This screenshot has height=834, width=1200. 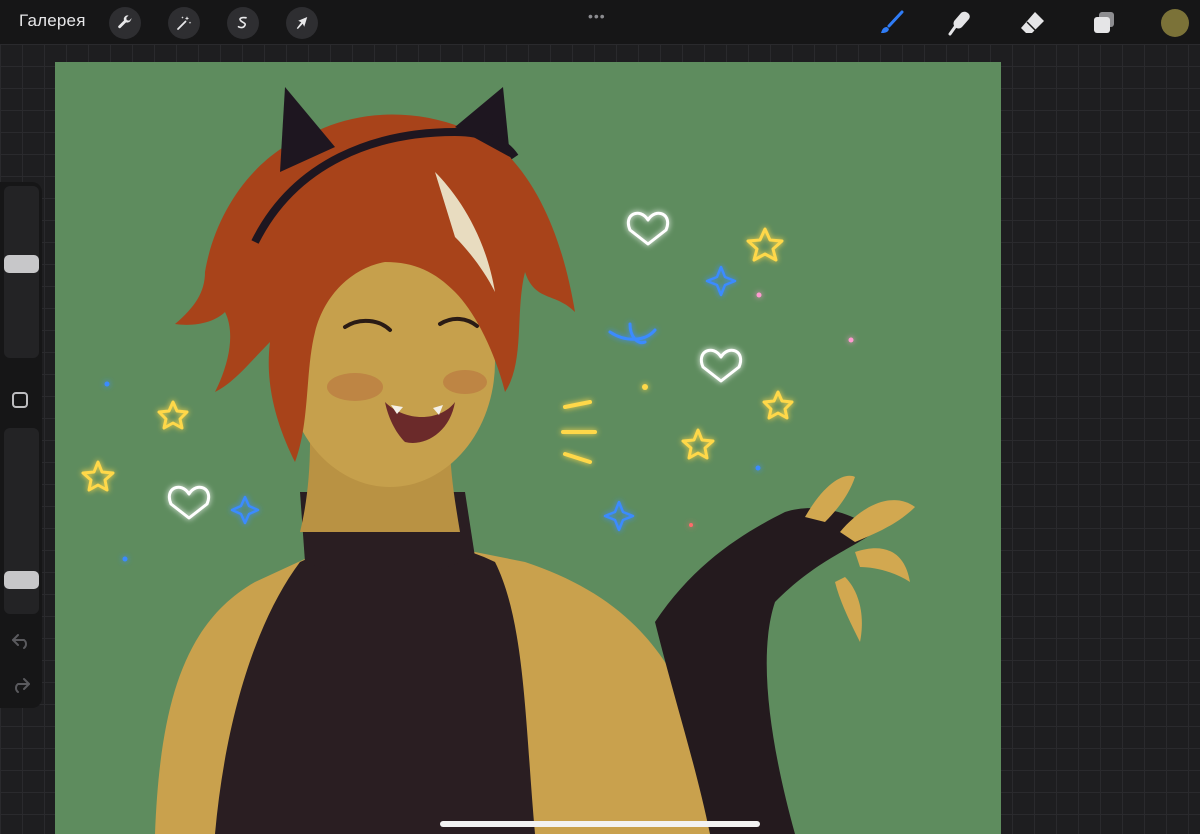 I want to click on wrench-icon, so click(x=125, y=22).